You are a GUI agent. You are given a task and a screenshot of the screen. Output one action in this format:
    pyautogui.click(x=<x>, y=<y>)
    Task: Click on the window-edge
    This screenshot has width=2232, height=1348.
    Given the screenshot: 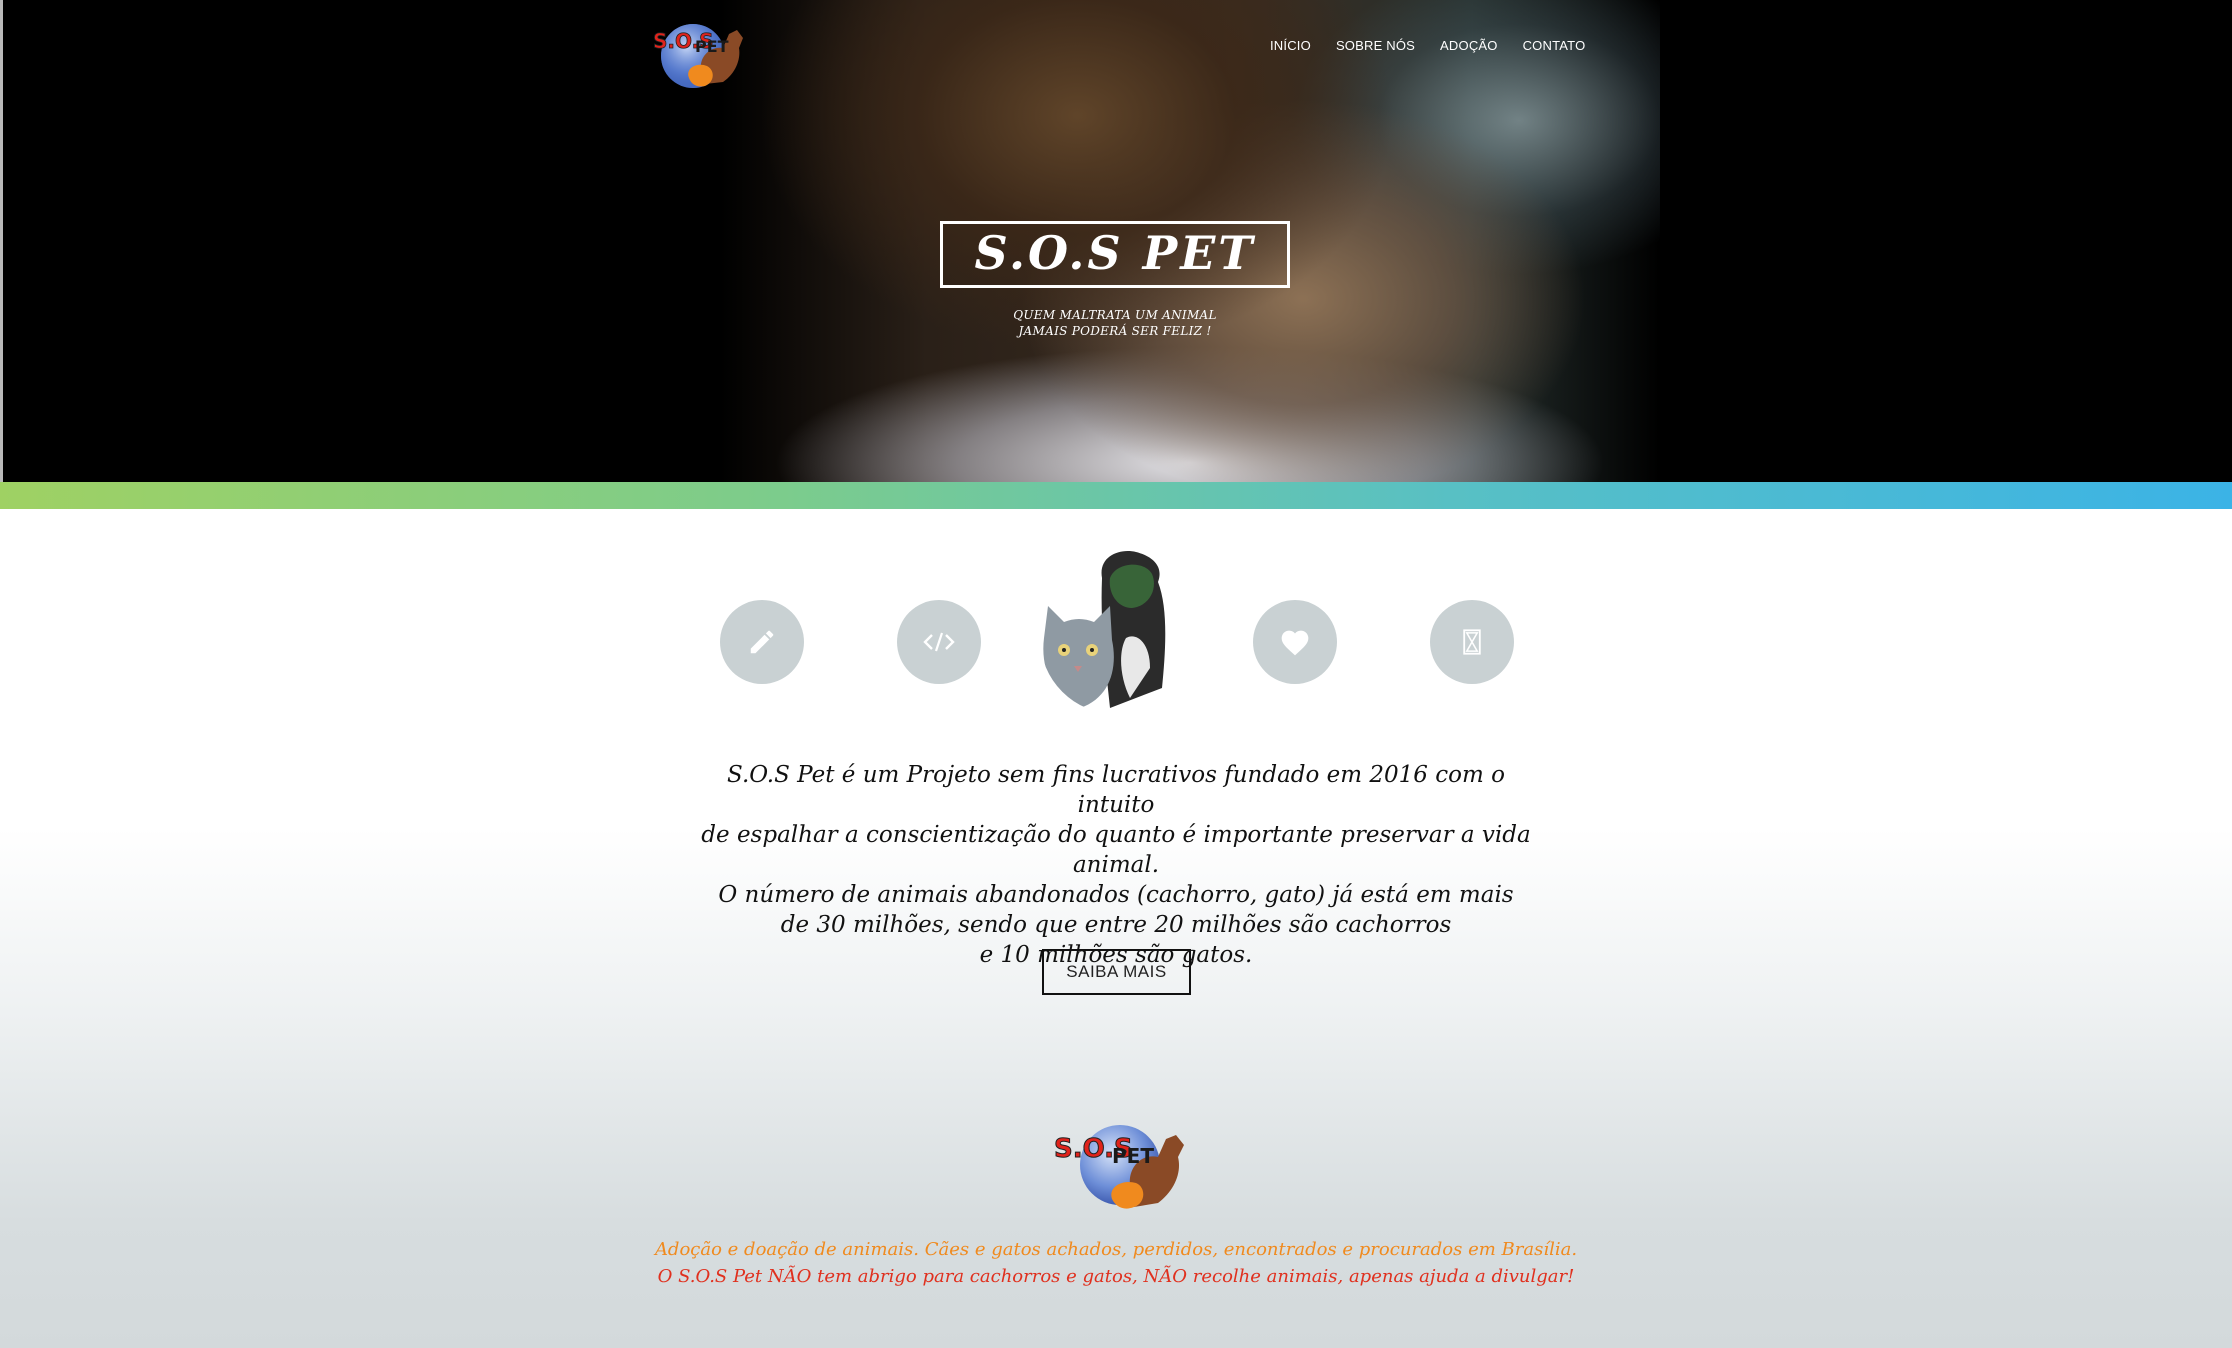 What is the action you would take?
    pyautogui.click(x=1, y=241)
    